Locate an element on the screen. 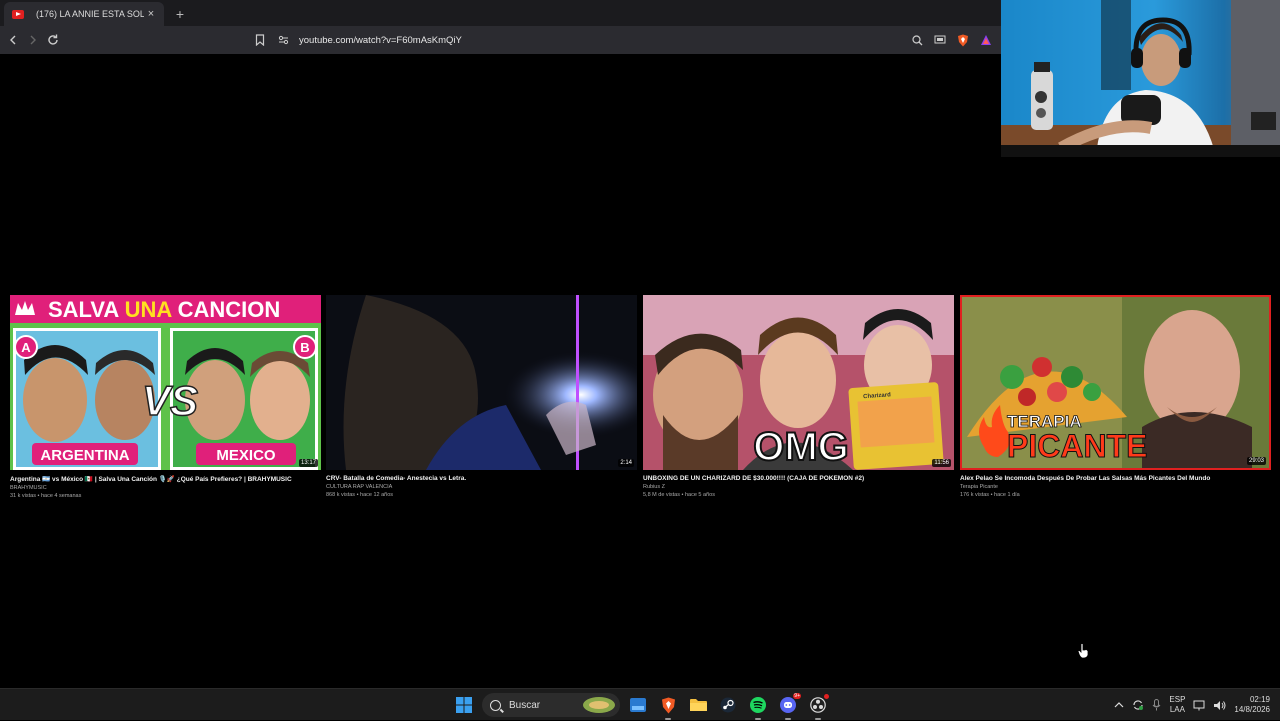 The width and height of the screenshot is (1280, 721). reload-icon is located at coordinates (53, 39).